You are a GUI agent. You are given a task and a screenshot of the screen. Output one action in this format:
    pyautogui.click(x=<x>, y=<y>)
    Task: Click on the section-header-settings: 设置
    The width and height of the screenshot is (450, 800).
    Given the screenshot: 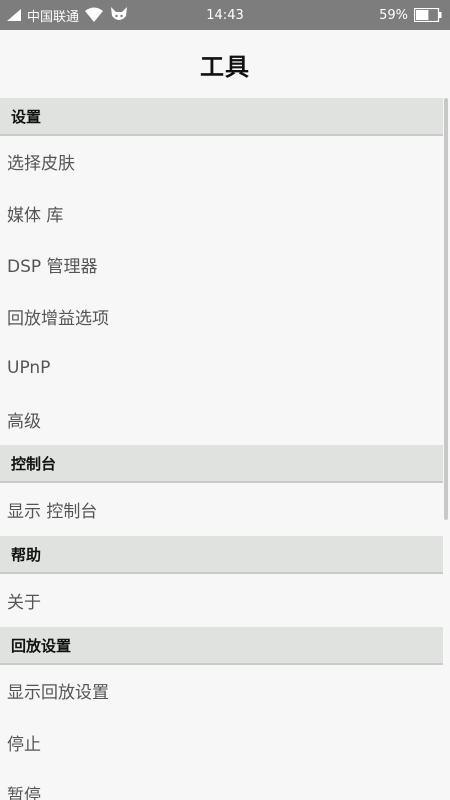 What is the action you would take?
    pyautogui.click(x=221, y=117)
    